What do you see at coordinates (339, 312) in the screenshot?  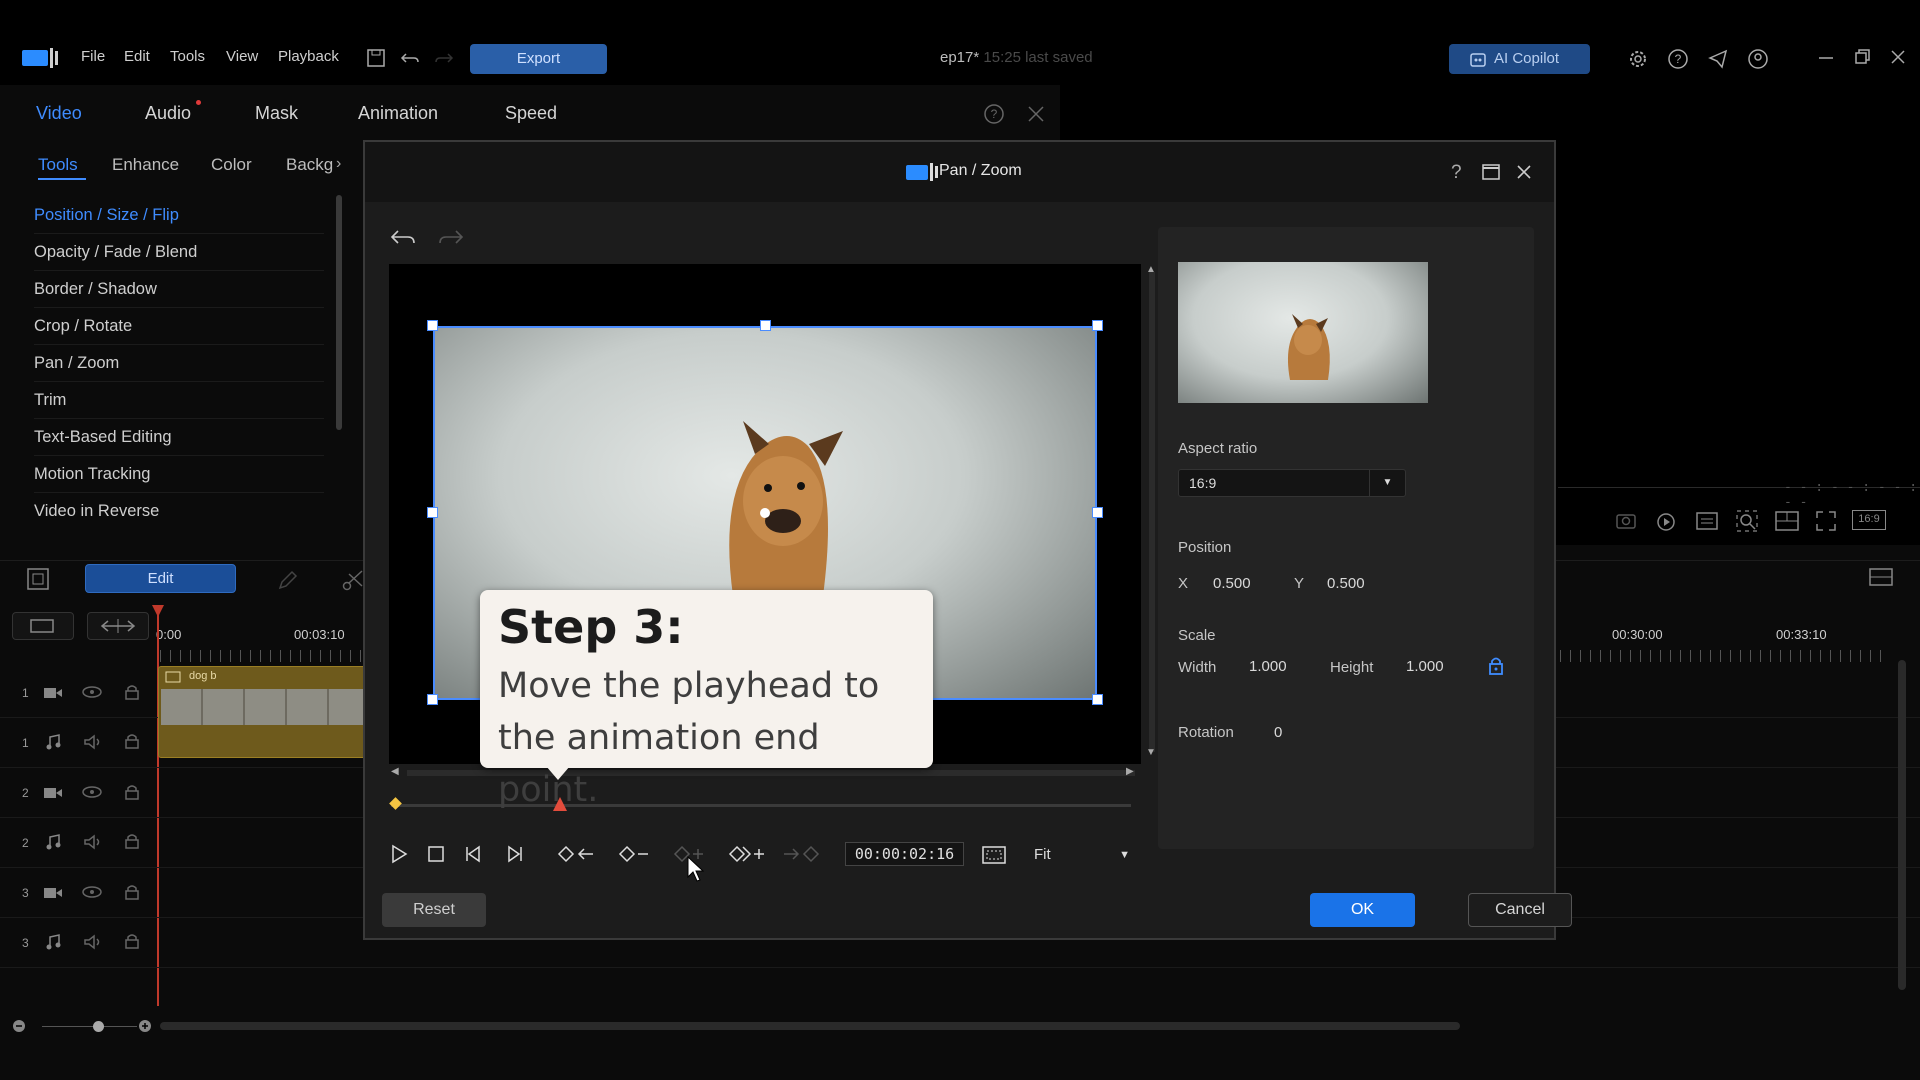 I see `tools-scrollbar` at bounding box center [339, 312].